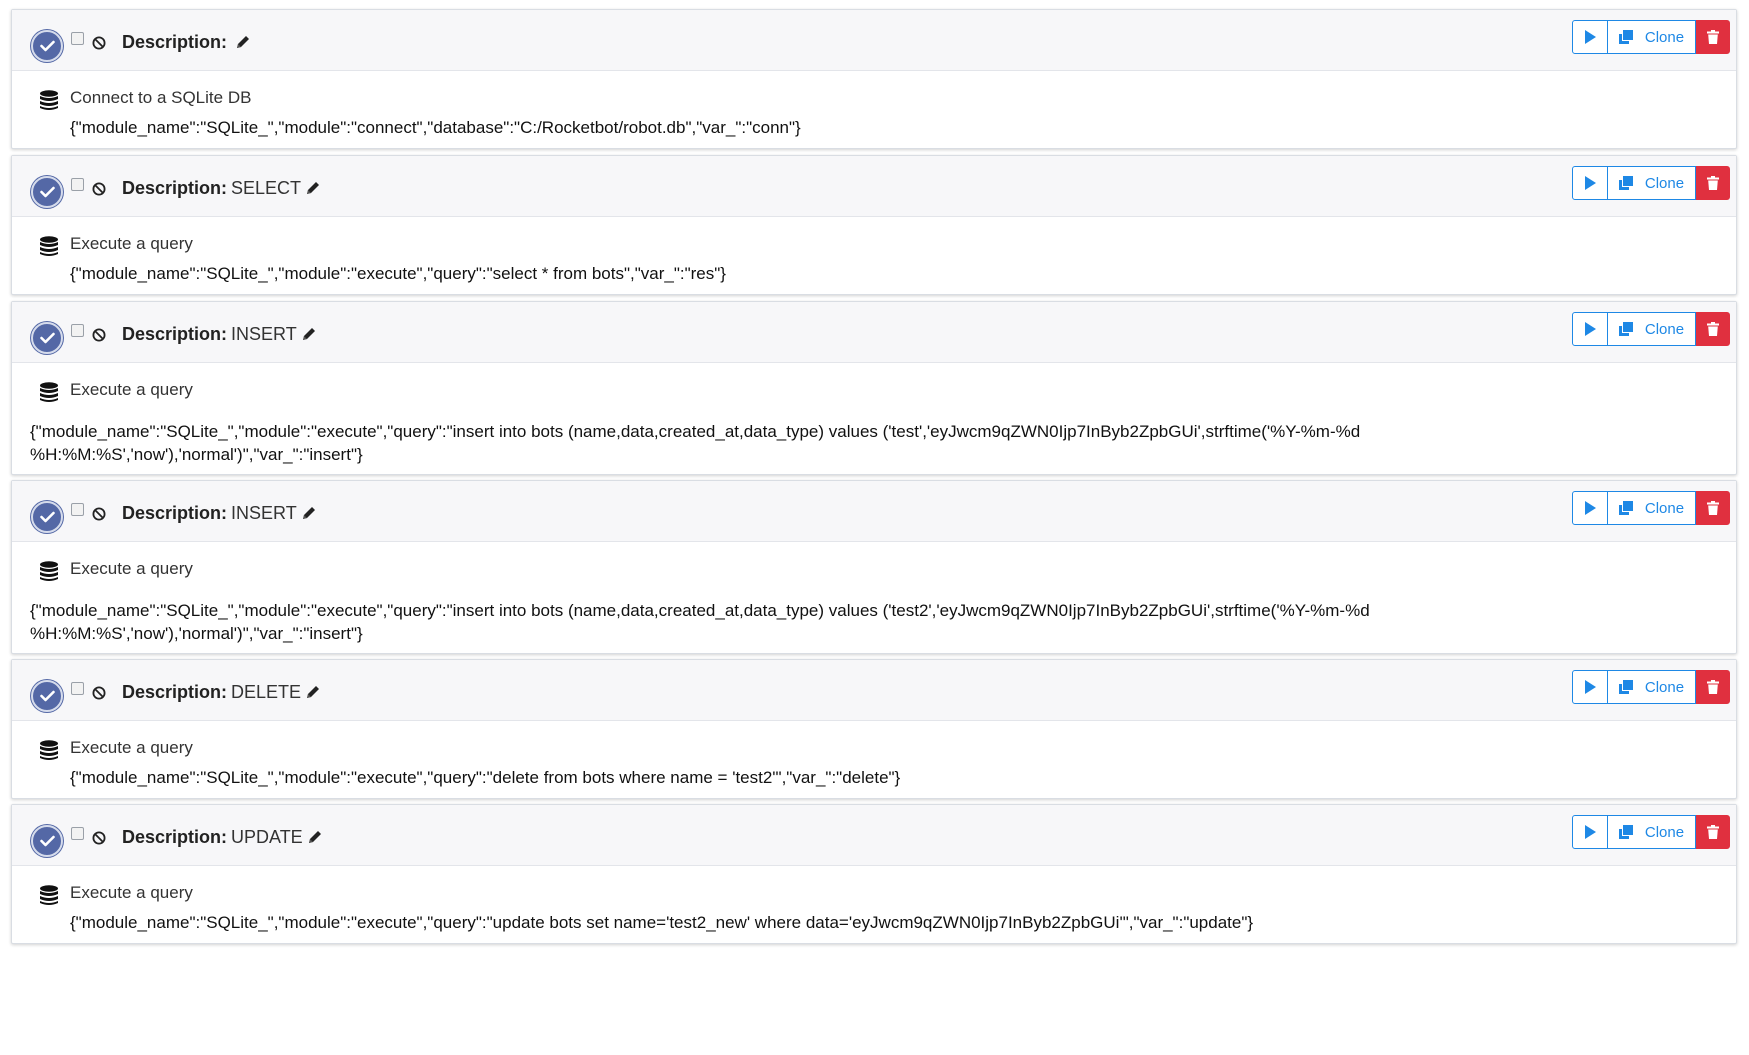 Image resolution: width=1749 pixels, height=1055 pixels. What do you see at coordinates (874, 690) in the screenshot?
I see `step-header: Description: DELETE Clone` at bounding box center [874, 690].